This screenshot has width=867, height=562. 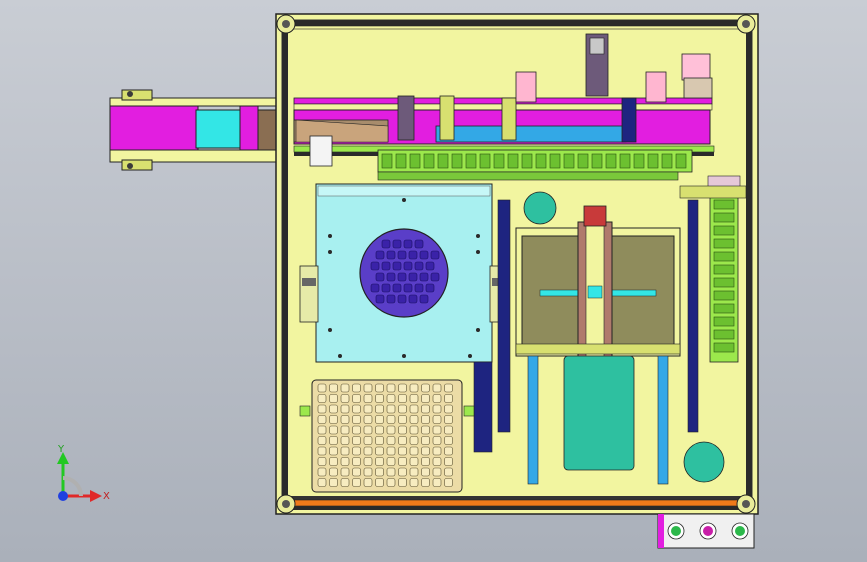 I want to click on y-axis-label: Y, so click(x=61, y=449).